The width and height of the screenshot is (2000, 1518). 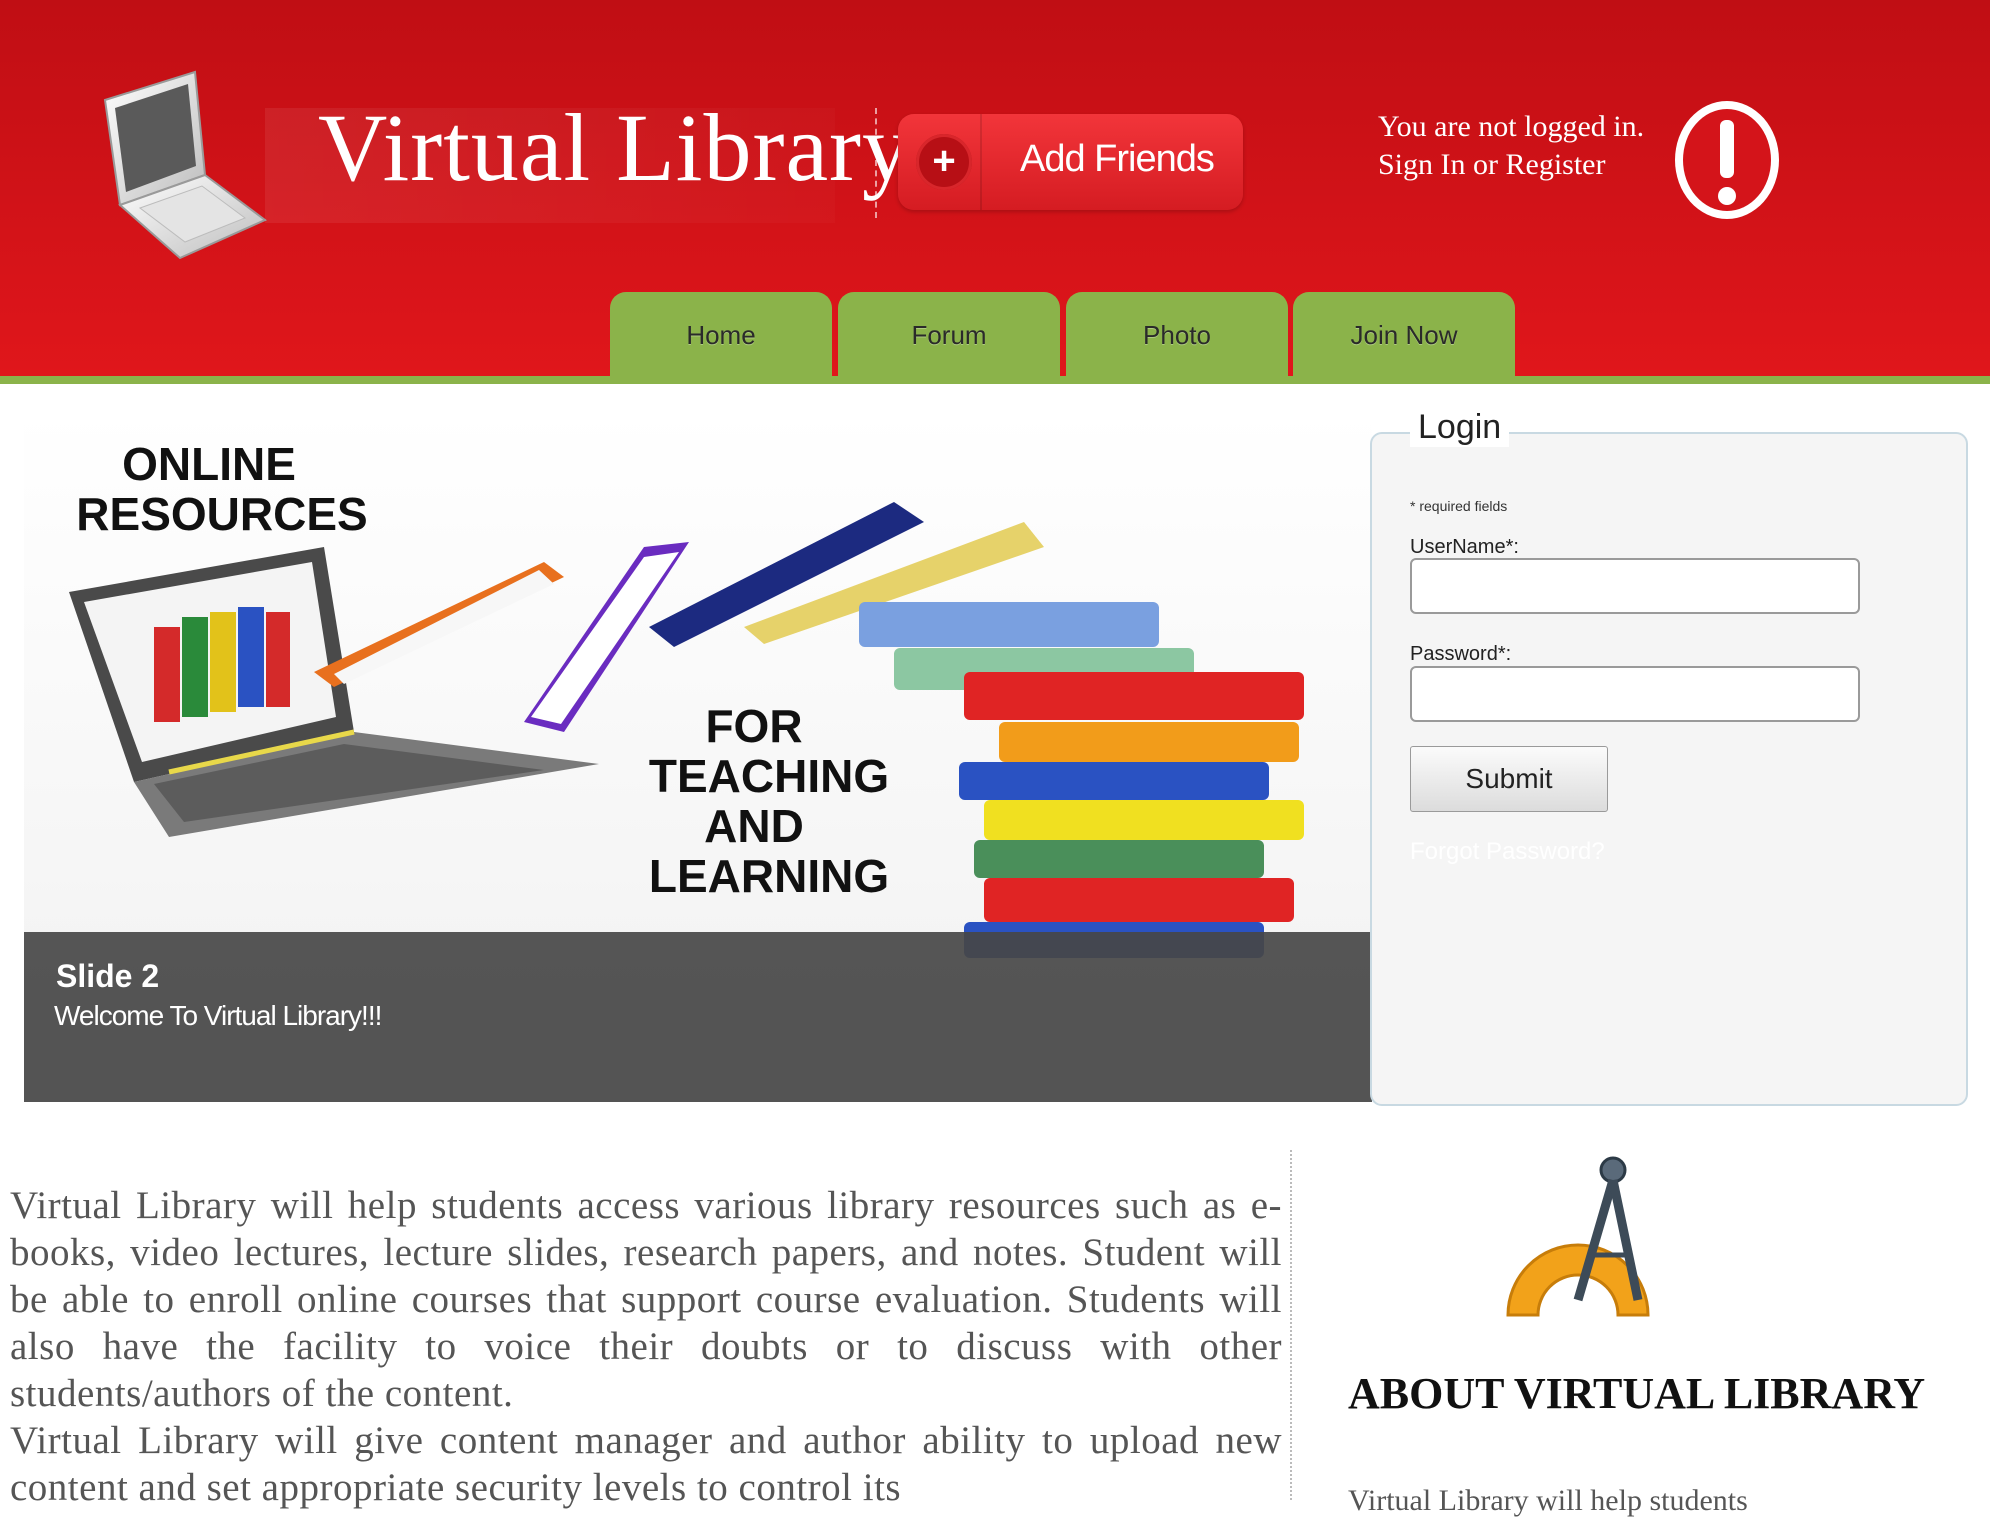 What do you see at coordinates (1461, 654) in the screenshot?
I see `password-label: Password*:` at bounding box center [1461, 654].